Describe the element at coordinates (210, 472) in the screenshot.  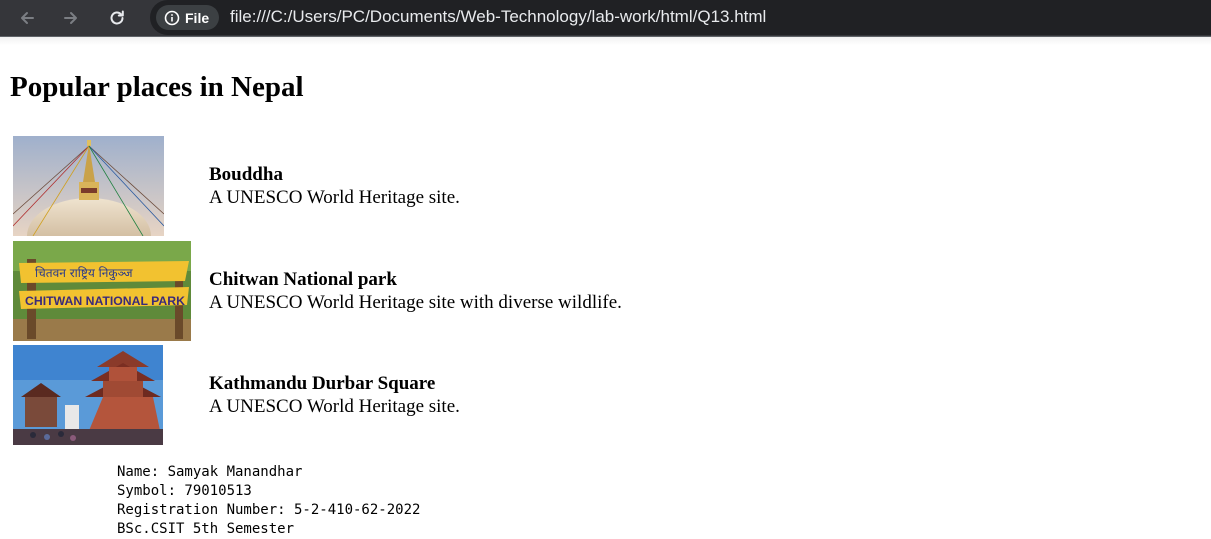
I see `student-name: Name: Samyak Manandhar` at that location.